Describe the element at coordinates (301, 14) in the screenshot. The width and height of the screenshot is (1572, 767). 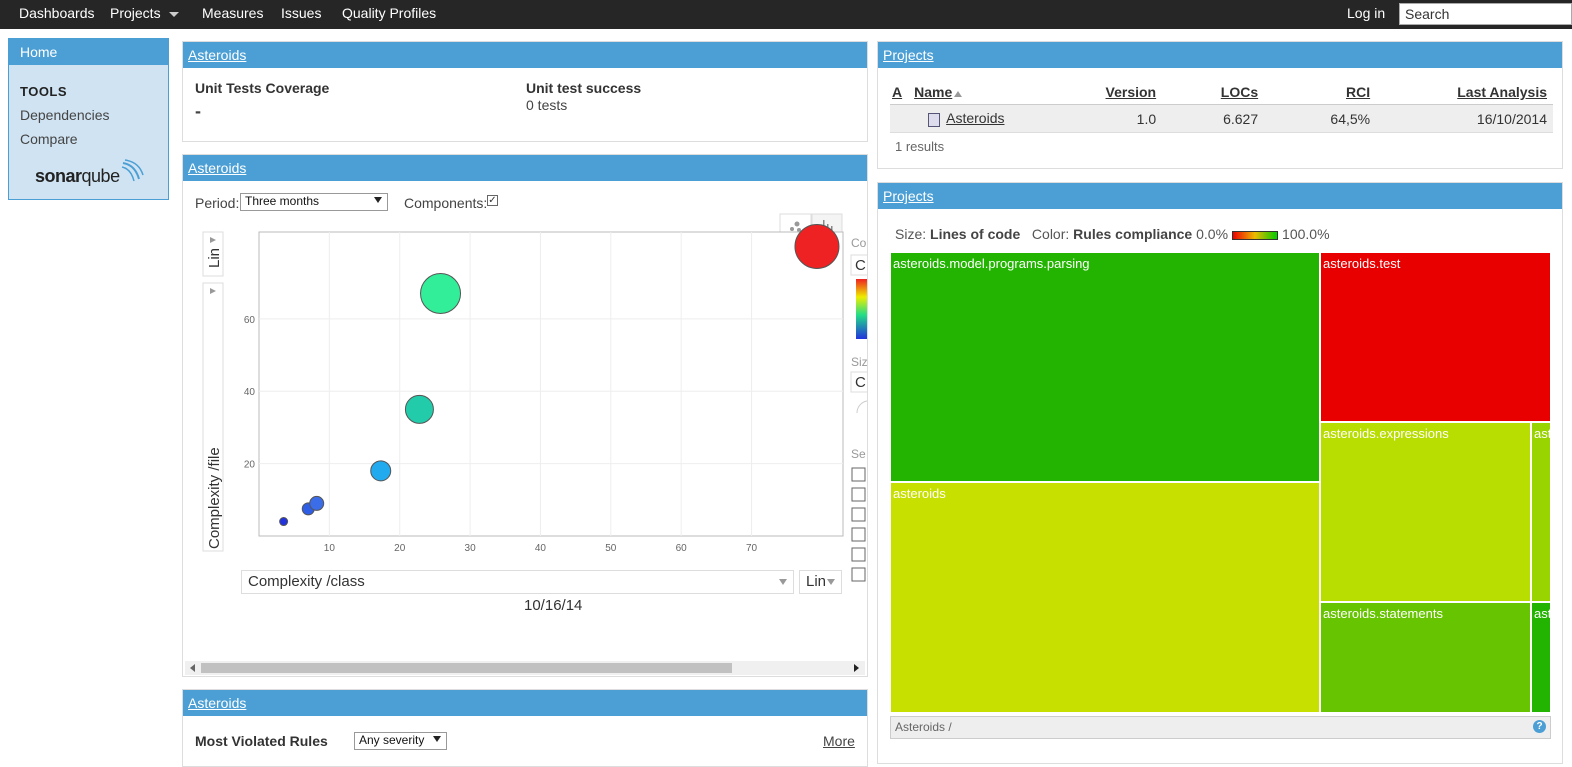
I see `nav-issues: Issues` at that location.